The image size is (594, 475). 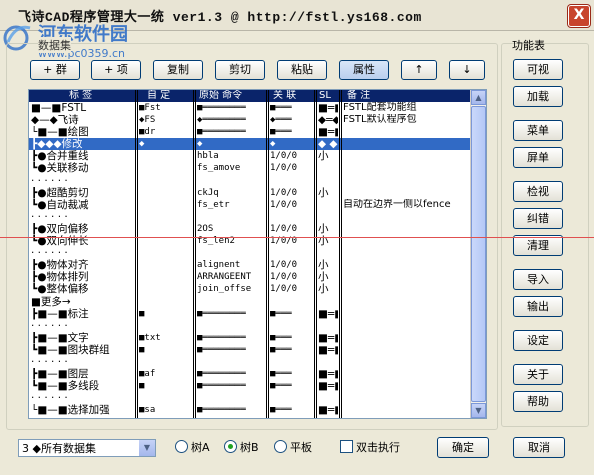 I want to click on add-group-button: + 群, so click(x=55, y=70).